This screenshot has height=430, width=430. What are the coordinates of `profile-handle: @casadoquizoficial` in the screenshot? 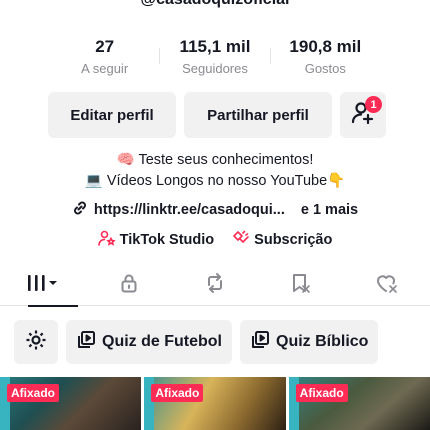 It's located at (215, 4).